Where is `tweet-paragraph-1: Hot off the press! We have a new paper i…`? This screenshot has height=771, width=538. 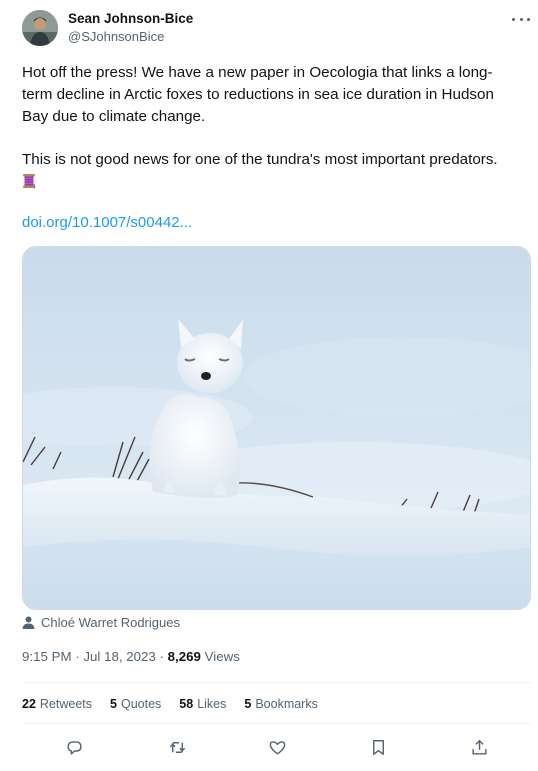
tweet-paragraph-1: Hot off the press! We have a new paper i… is located at coordinates (258, 94).